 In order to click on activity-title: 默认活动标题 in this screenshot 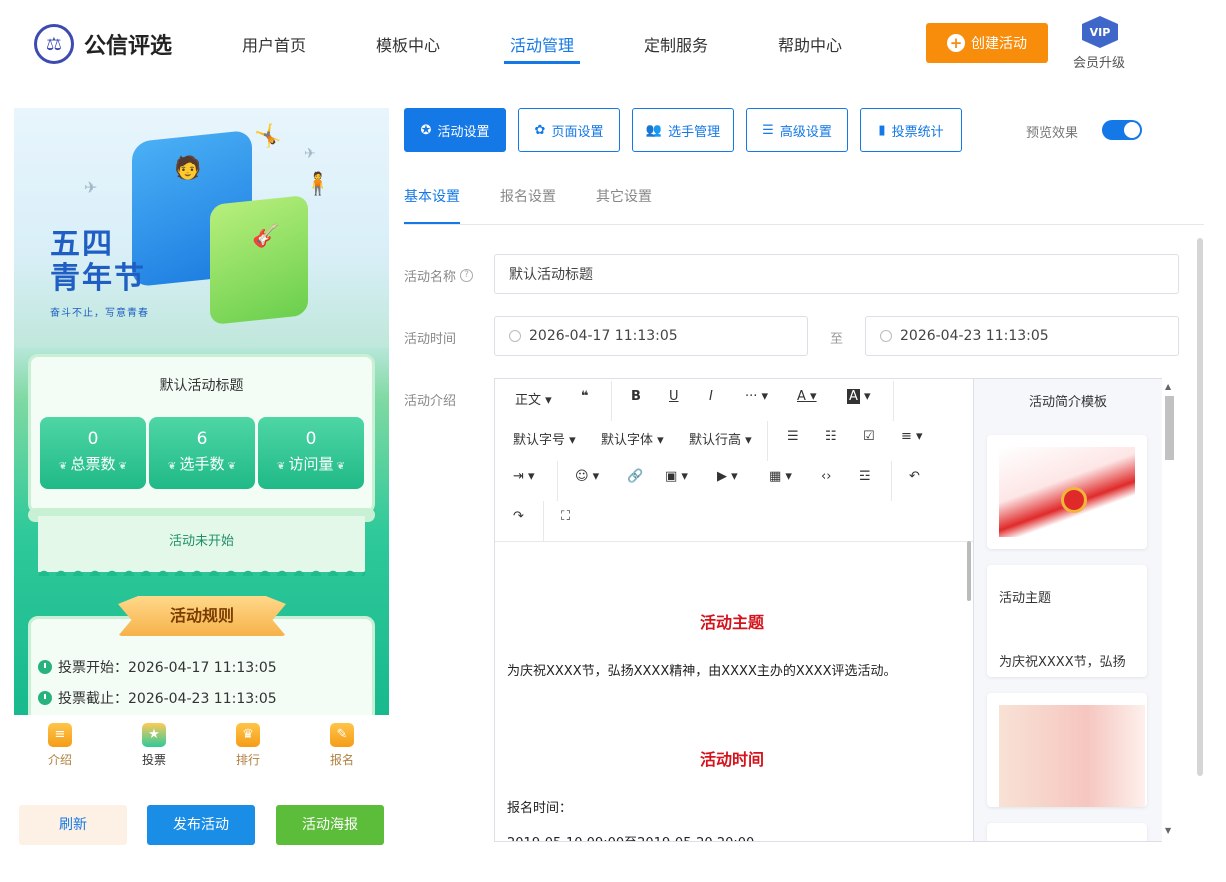, I will do `click(201, 386)`.